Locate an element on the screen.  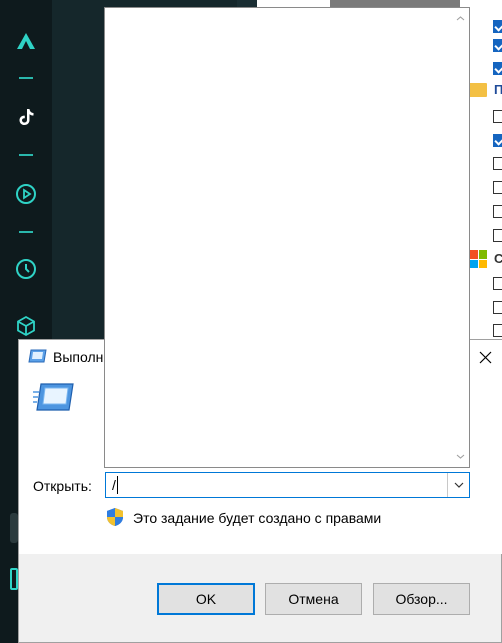
close-icon is located at coordinates (485, 357).